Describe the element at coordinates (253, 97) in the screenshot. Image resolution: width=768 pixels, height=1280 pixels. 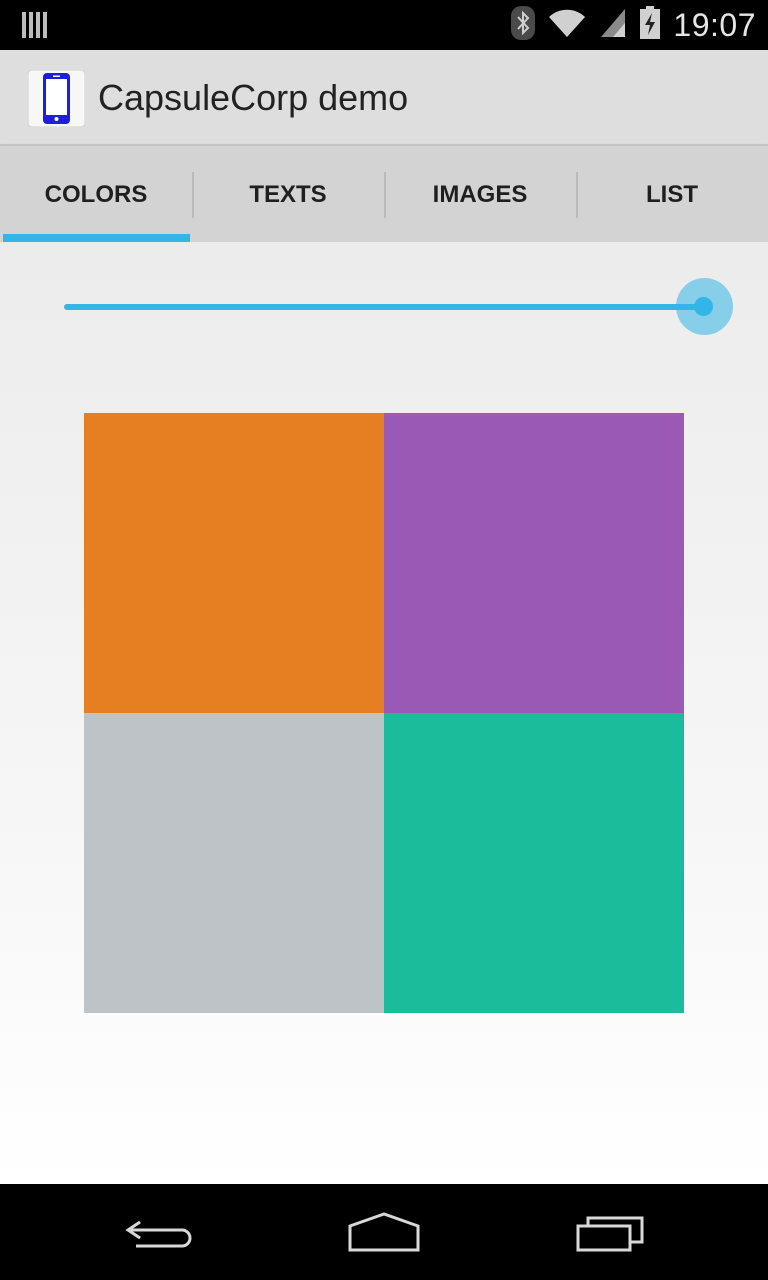
I see `app-title: CapsuleCorp demo` at that location.